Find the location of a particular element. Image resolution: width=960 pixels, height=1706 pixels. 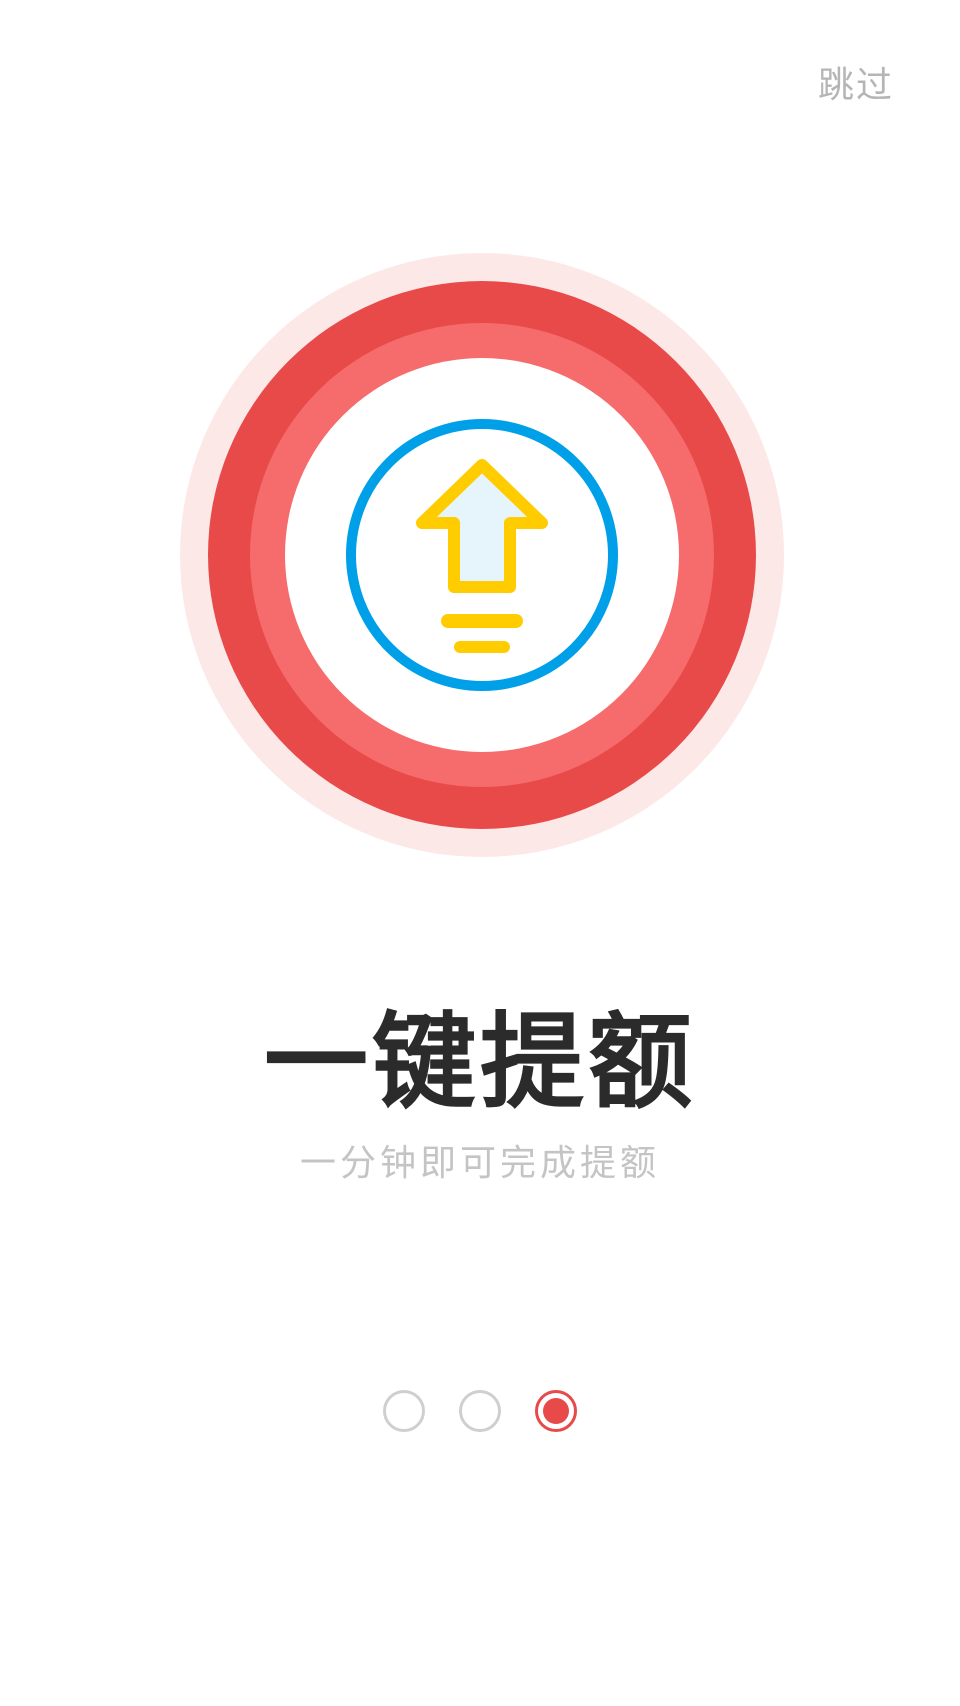

pager-dot-3-active is located at coordinates (556, 1411).